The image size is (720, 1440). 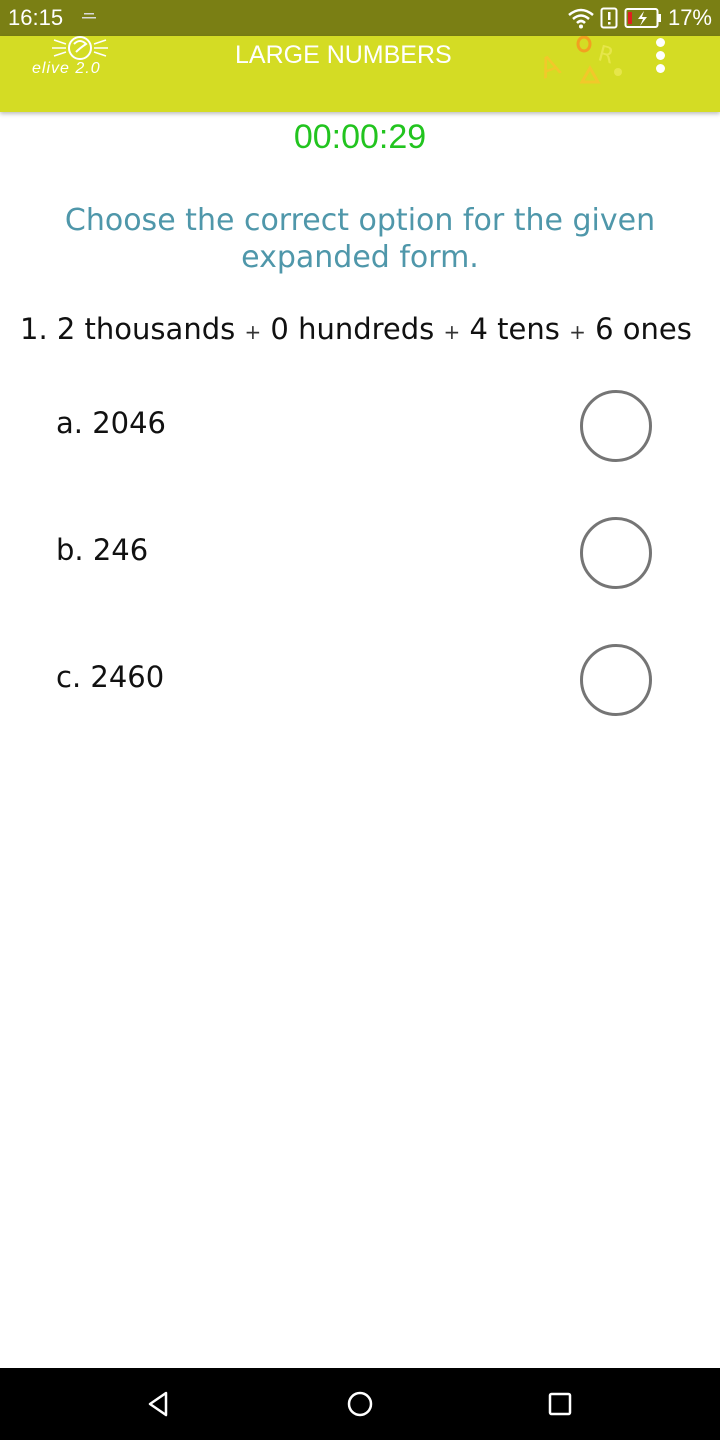 I want to click on question-part: 4 tens, so click(x=514, y=329).